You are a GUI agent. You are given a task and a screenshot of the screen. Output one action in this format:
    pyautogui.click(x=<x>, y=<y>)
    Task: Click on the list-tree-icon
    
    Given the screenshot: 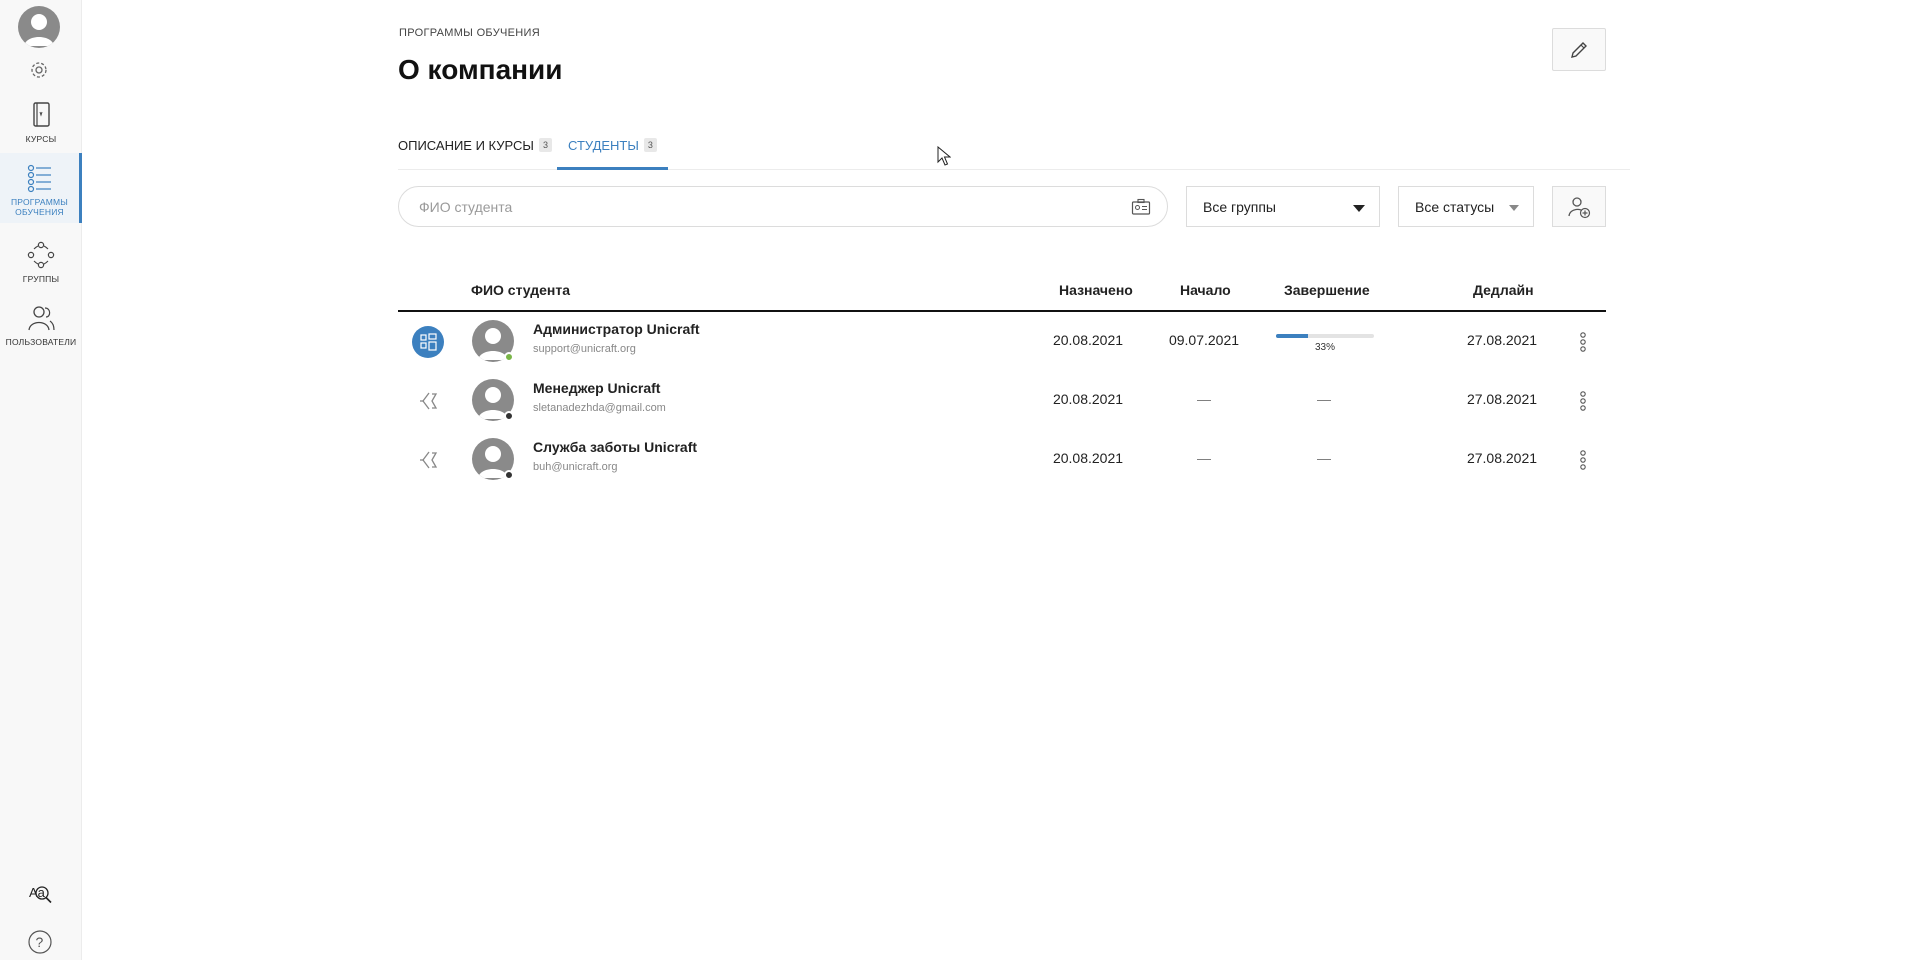 What is the action you would take?
    pyautogui.click(x=39, y=178)
    